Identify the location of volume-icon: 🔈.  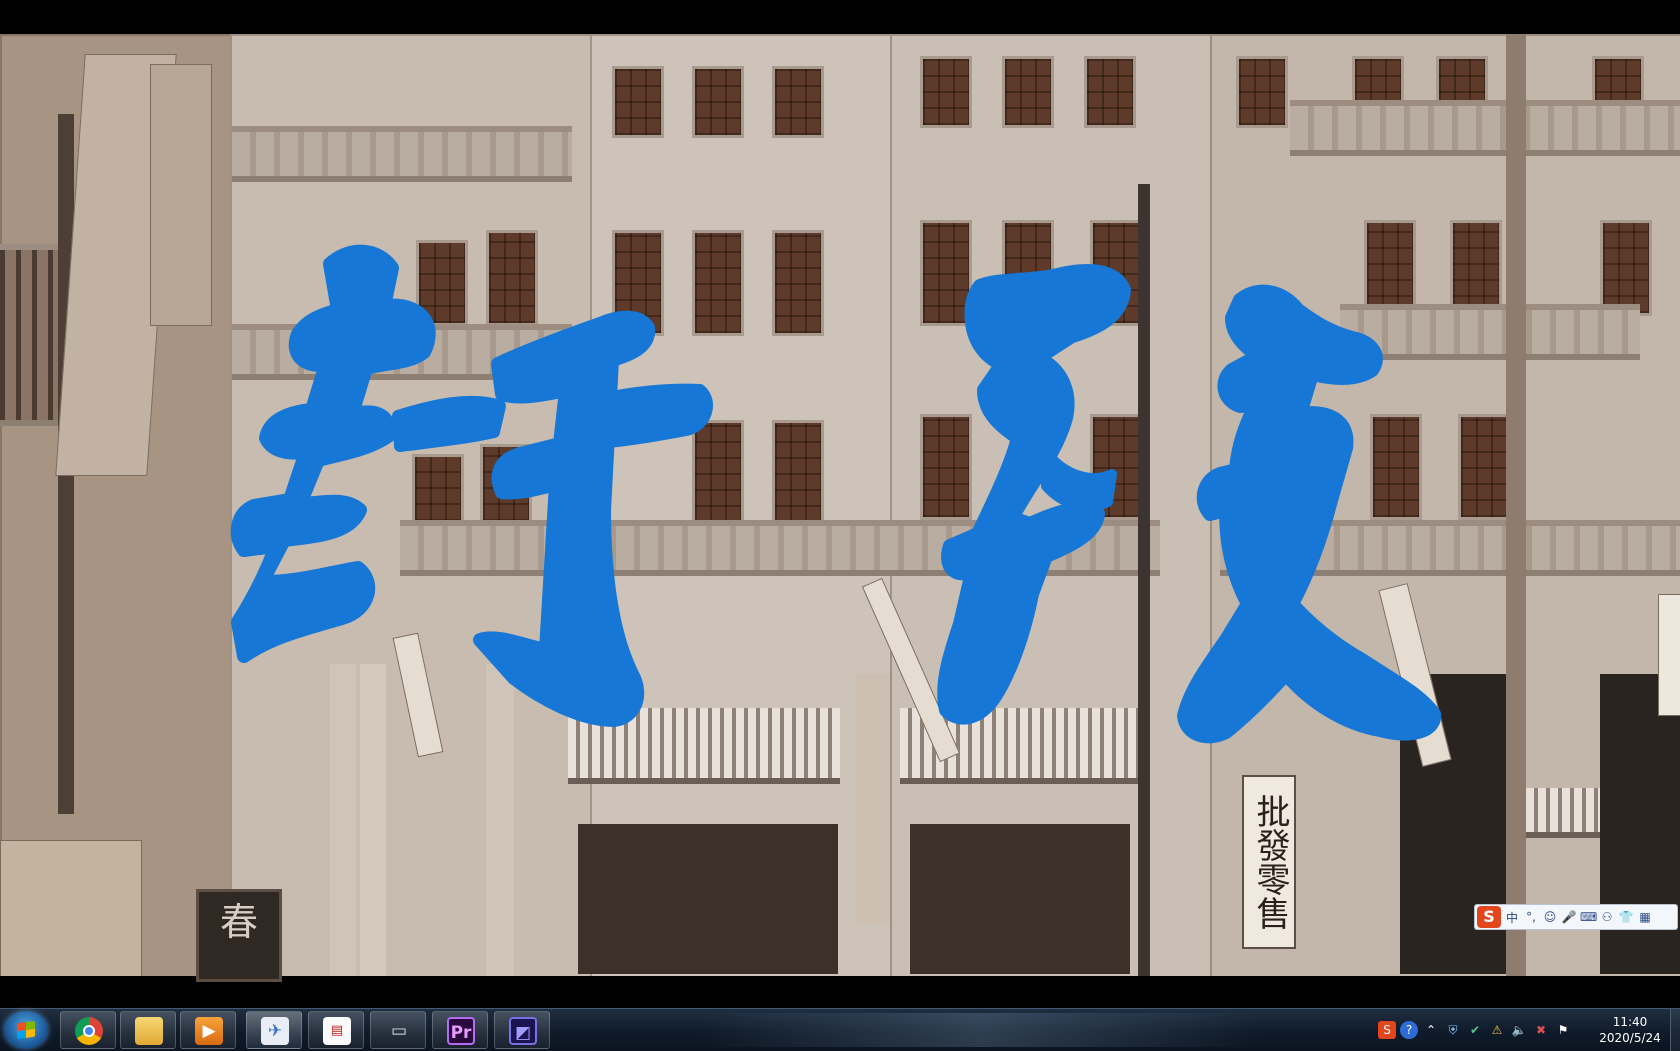
(1519, 1030).